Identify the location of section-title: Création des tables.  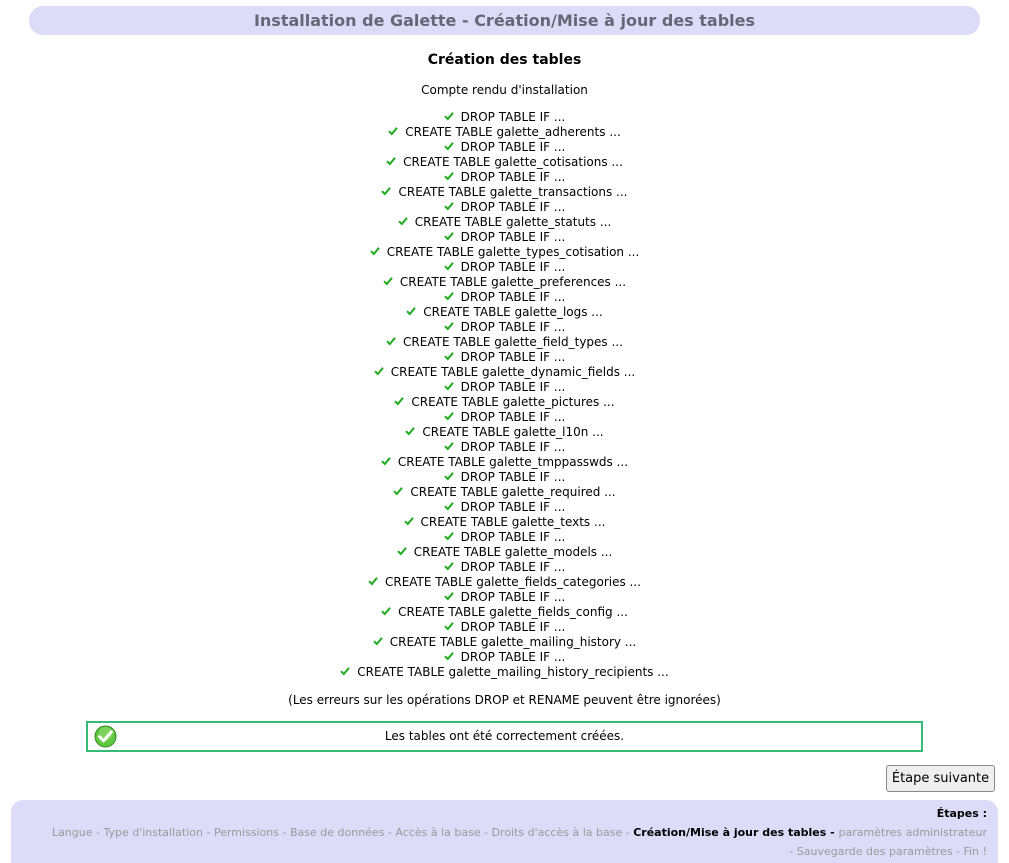
(504, 60).